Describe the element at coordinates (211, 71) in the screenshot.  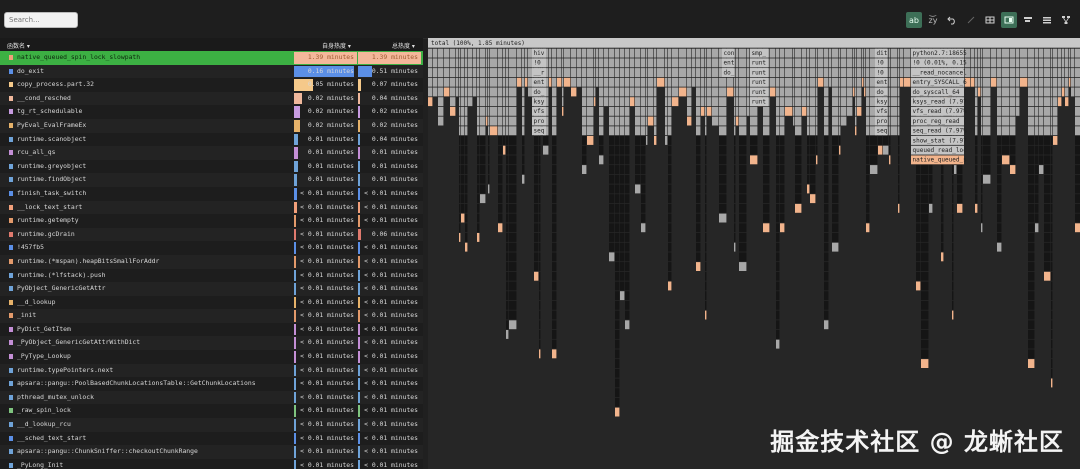
I see `table-row: do_exit 0.16 minutes 0.51 minutes` at that location.